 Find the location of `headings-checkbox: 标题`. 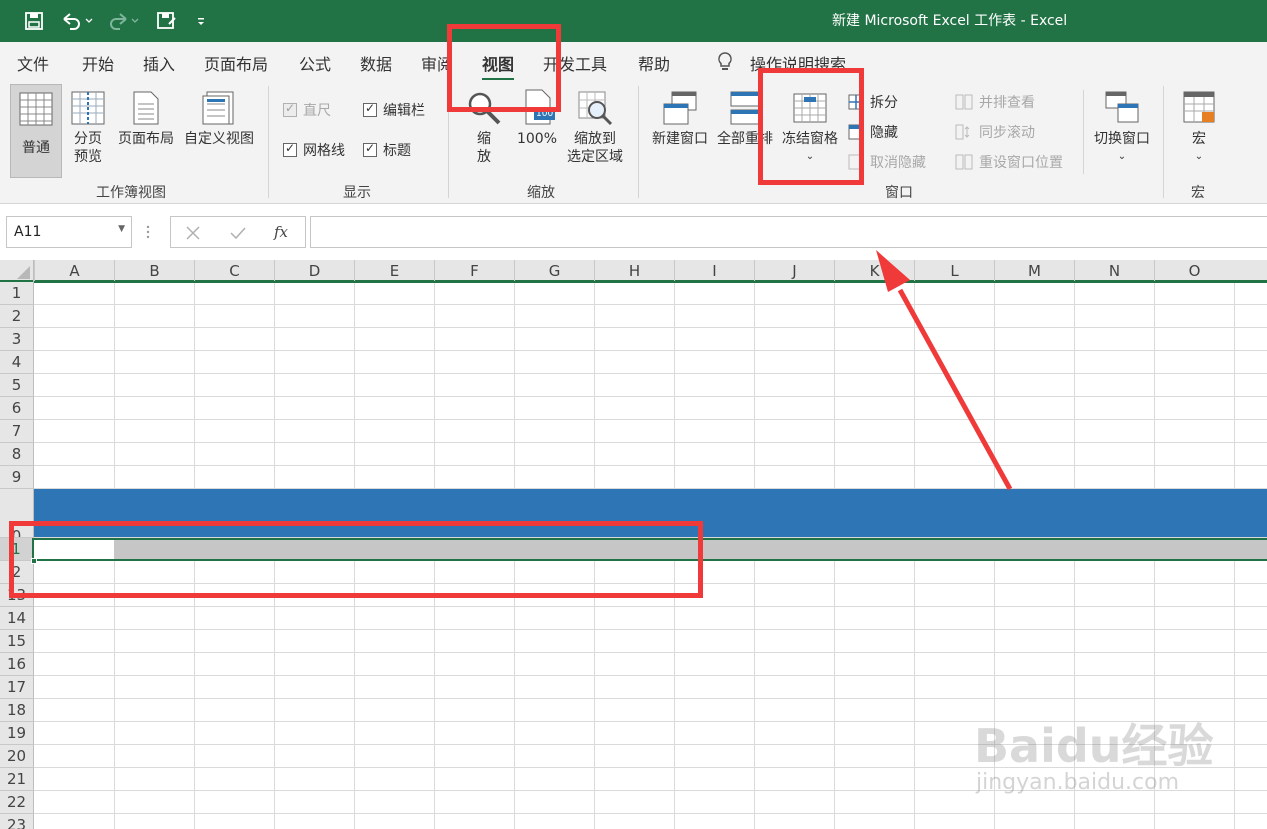

headings-checkbox: 标题 is located at coordinates (387, 150).